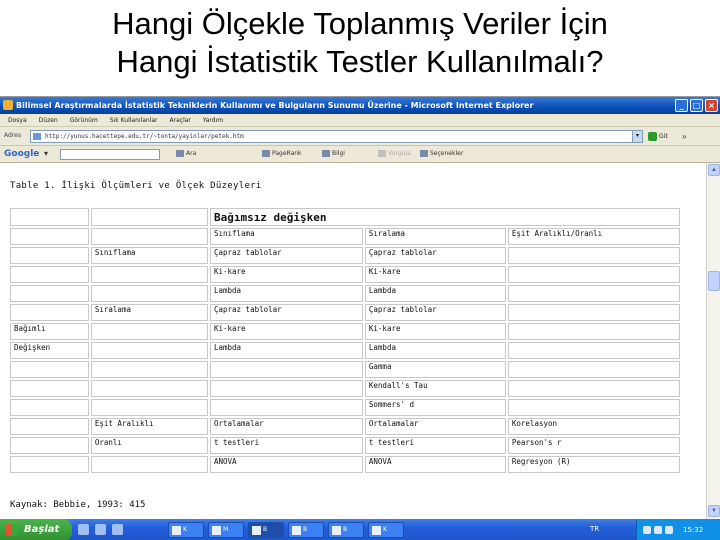 This screenshot has height=540, width=720. What do you see at coordinates (110, 154) in the screenshot?
I see `google-search-input` at bounding box center [110, 154].